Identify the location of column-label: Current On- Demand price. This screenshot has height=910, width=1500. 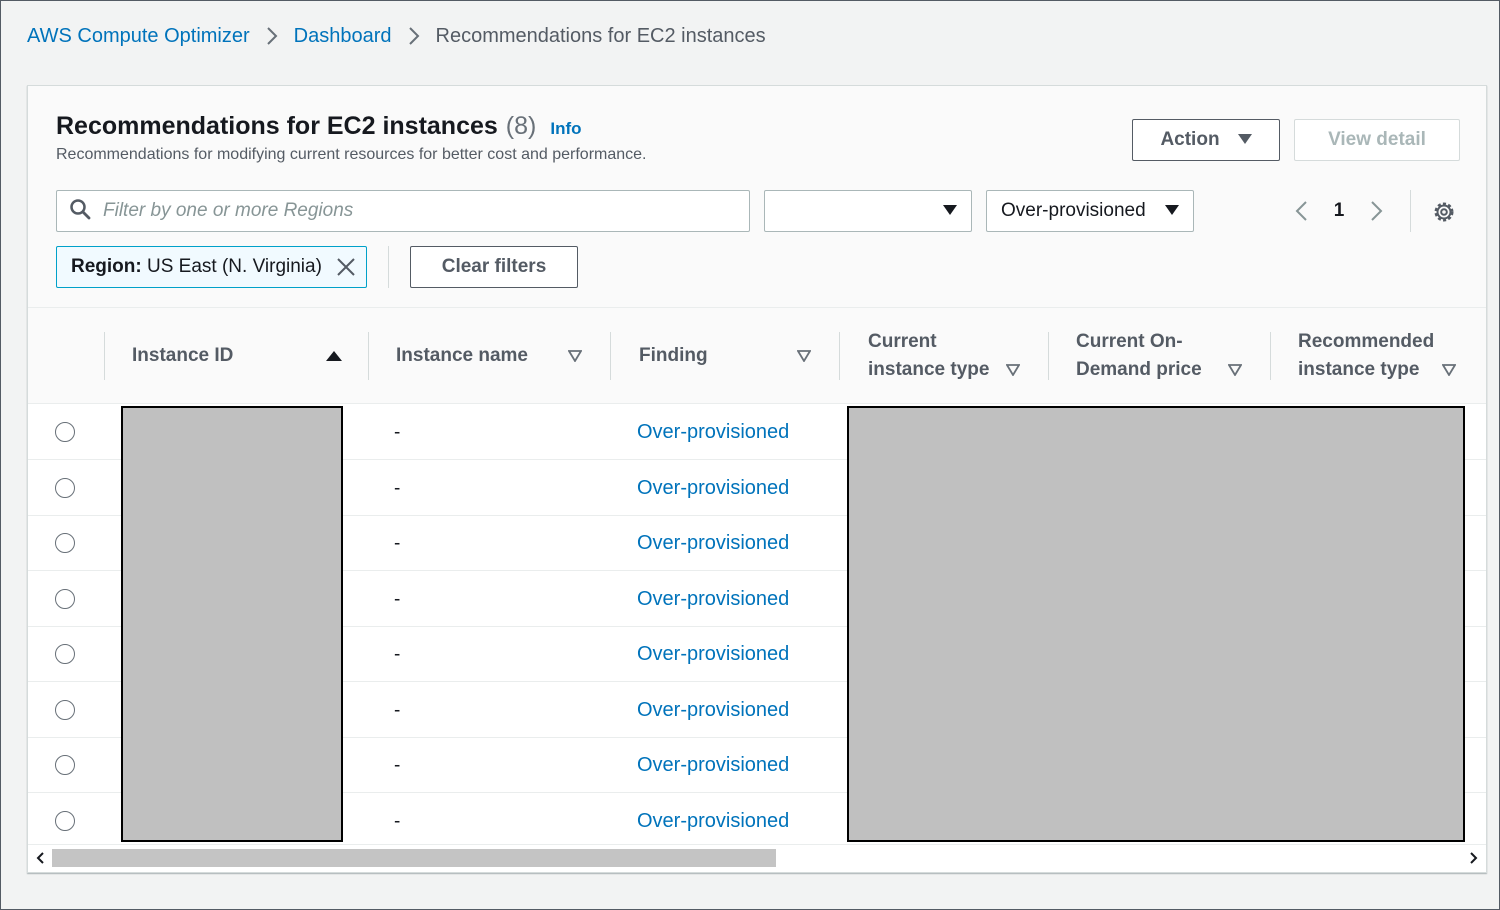
(1139, 356).